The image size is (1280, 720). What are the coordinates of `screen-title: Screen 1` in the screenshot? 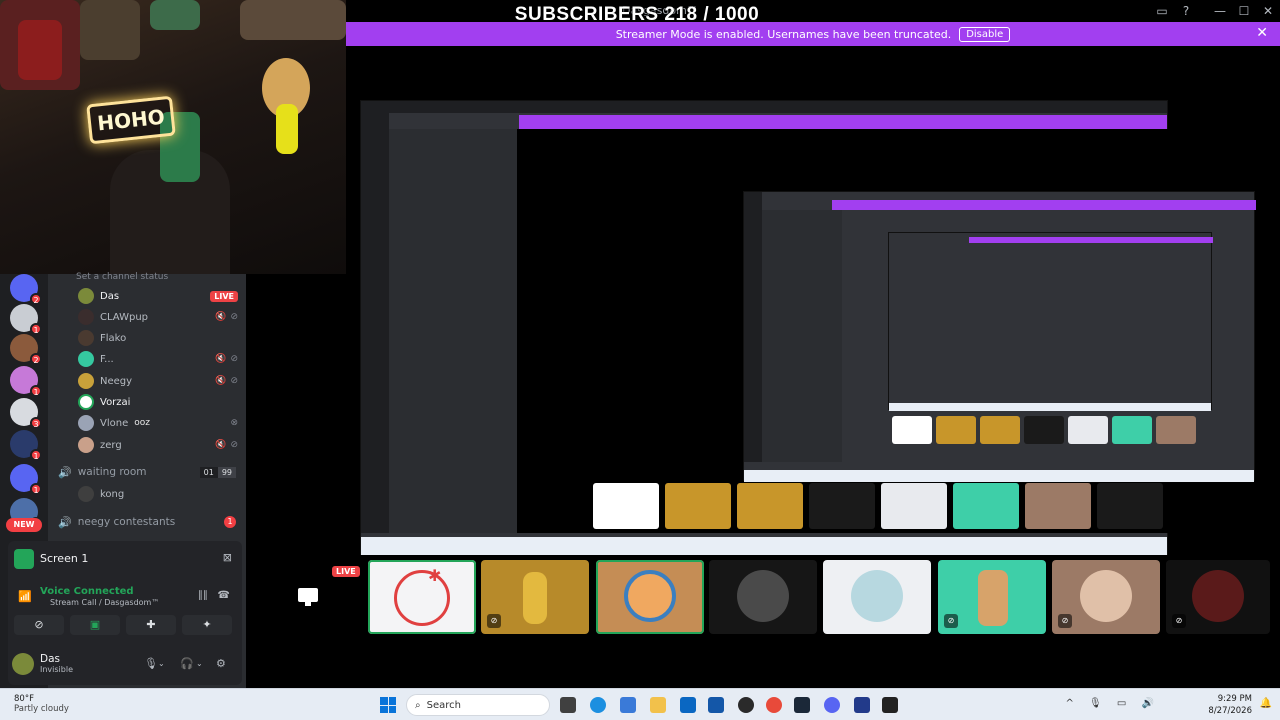 It's located at (64, 558).